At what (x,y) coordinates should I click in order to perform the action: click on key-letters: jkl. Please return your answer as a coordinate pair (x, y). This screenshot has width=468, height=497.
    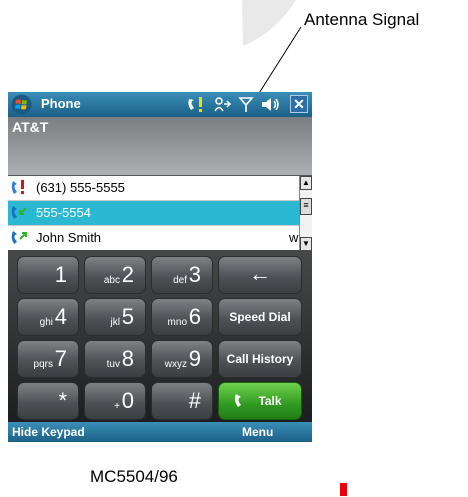
    Looking at the image, I should click on (115, 322).